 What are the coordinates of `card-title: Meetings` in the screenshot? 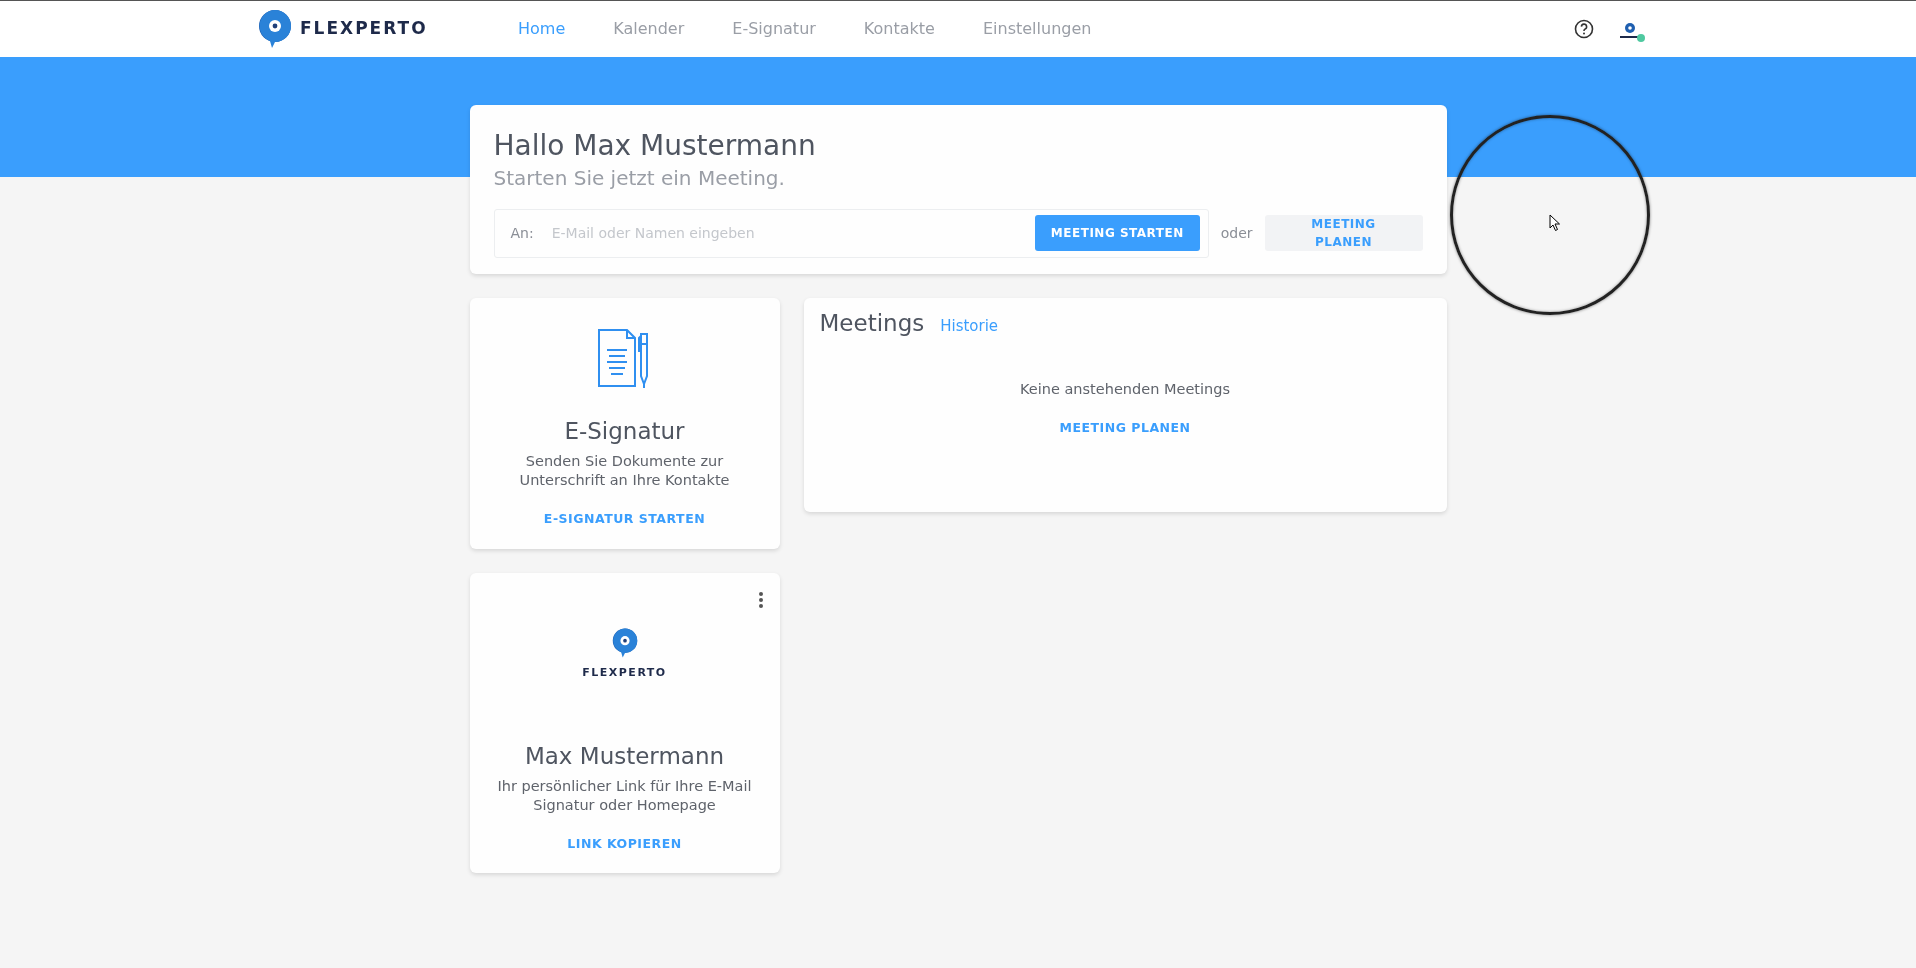 It's located at (872, 323).